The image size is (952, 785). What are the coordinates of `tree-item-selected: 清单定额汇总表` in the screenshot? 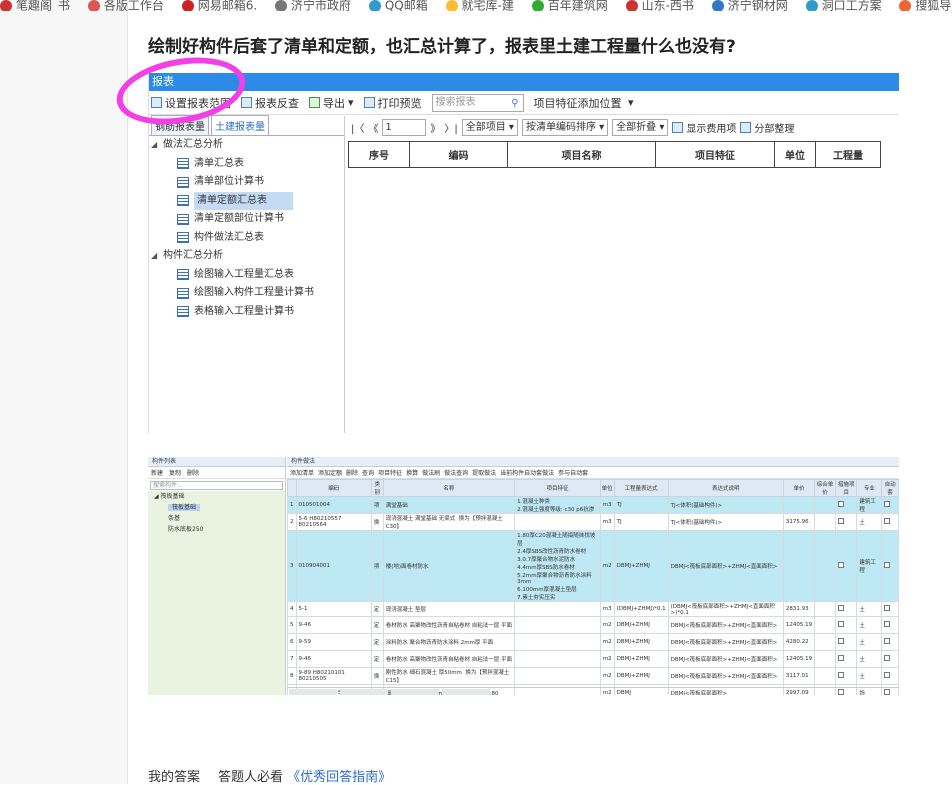 It's located at (246, 201).